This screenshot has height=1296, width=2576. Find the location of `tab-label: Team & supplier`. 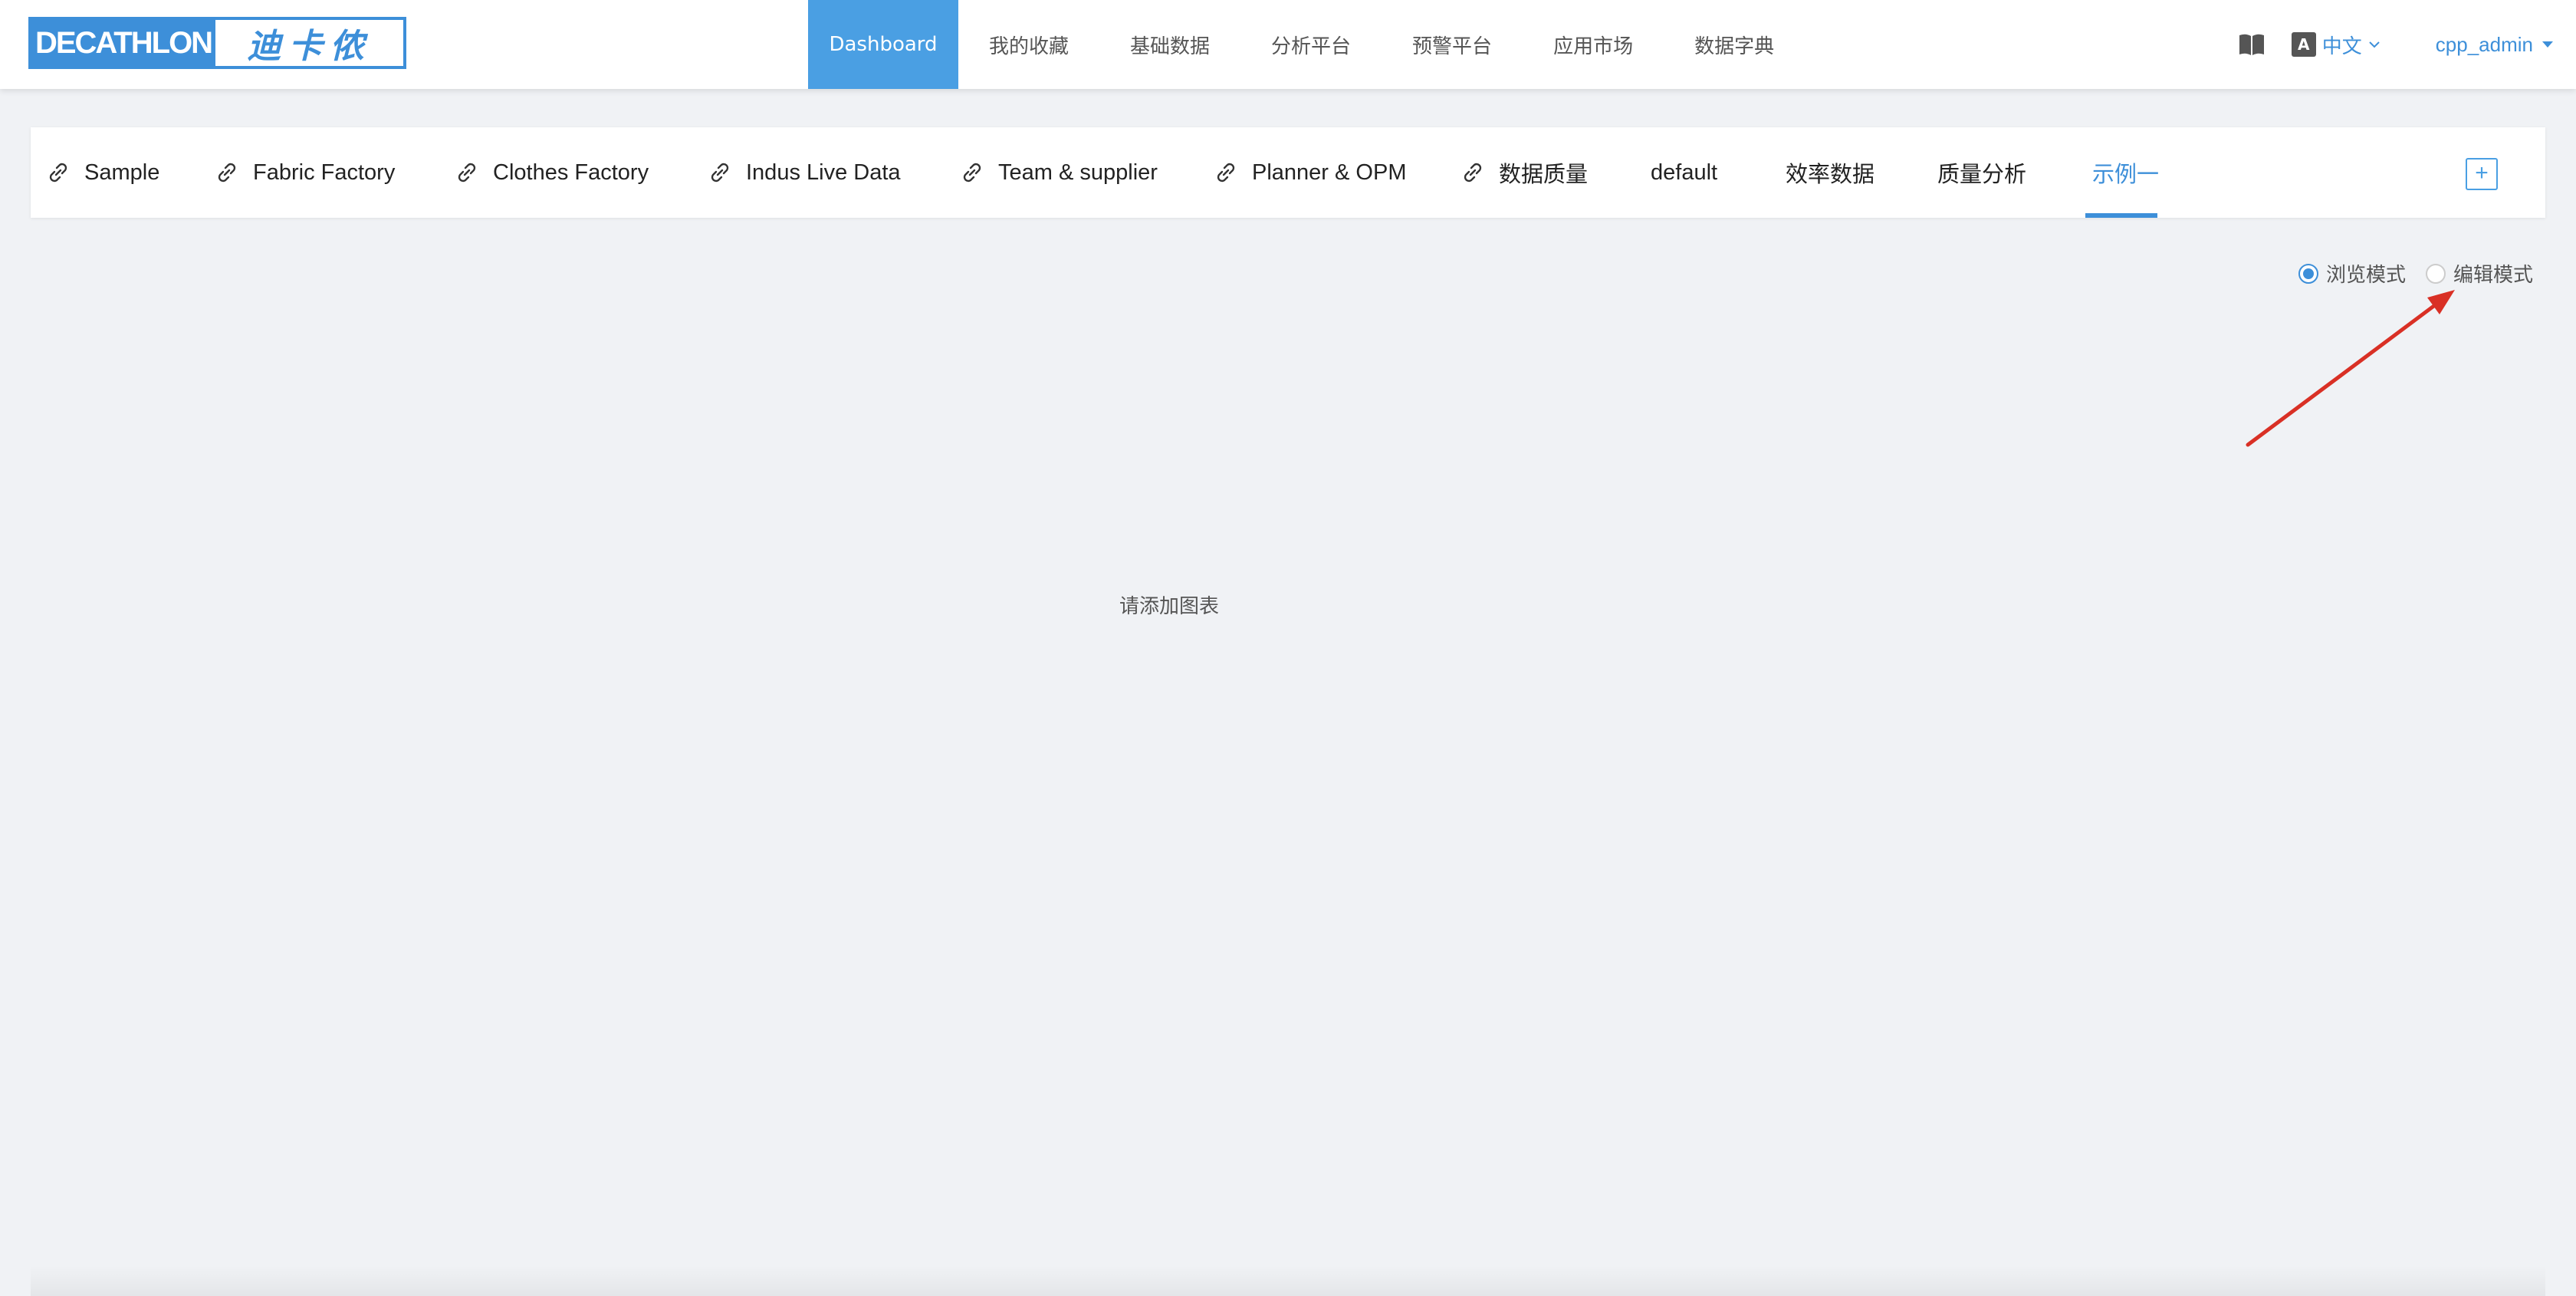

tab-label: Team & supplier is located at coordinates (1078, 172).